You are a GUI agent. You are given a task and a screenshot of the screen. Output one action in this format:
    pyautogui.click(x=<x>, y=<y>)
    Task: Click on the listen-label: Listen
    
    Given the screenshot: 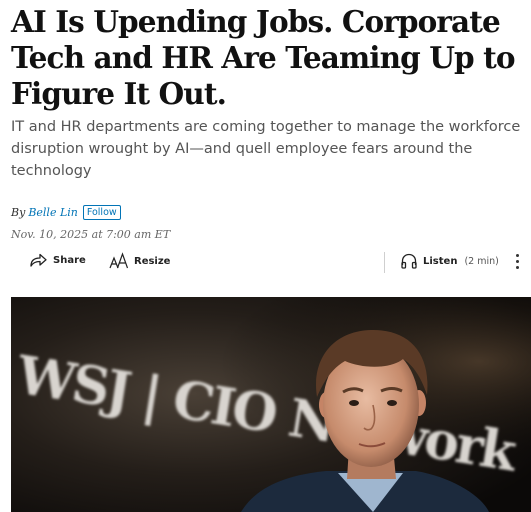 What is the action you would take?
    pyautogui.click(x=440, y=261)
    